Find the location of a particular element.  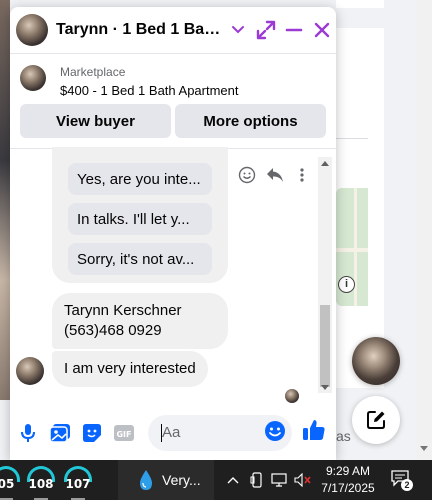

message-bubble: Tarynn Kerschner (563)468 0929 is located at coordinates (140, 321).